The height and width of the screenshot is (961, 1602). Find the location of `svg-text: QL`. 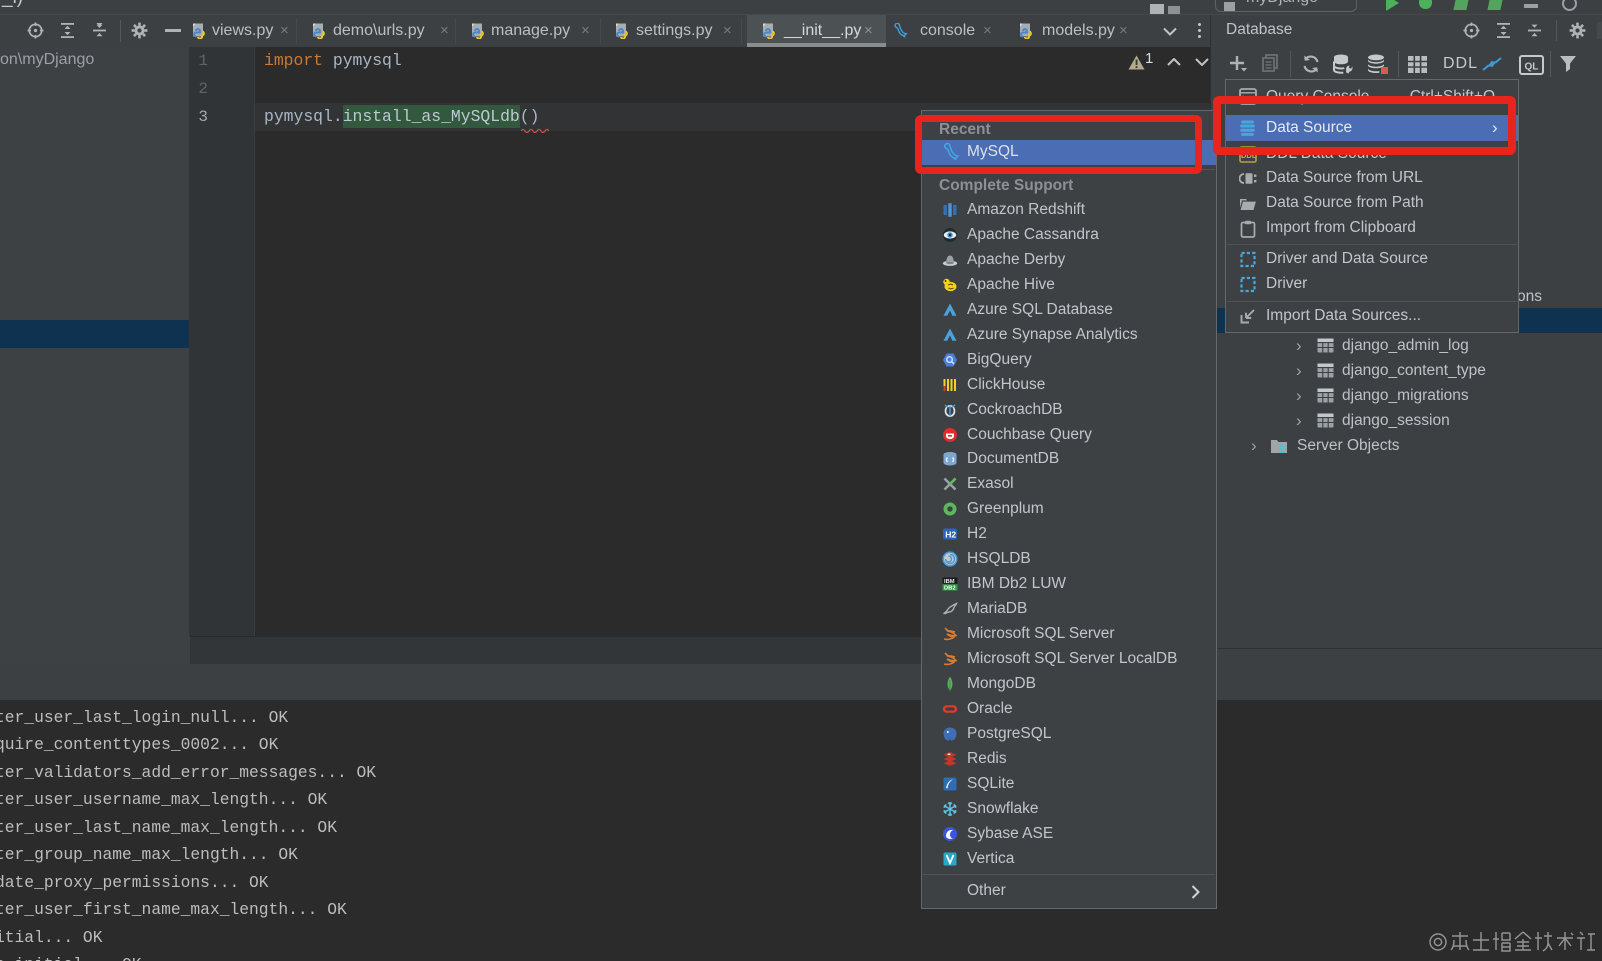

svg-text: QL is located at coordinates (1532, 67).